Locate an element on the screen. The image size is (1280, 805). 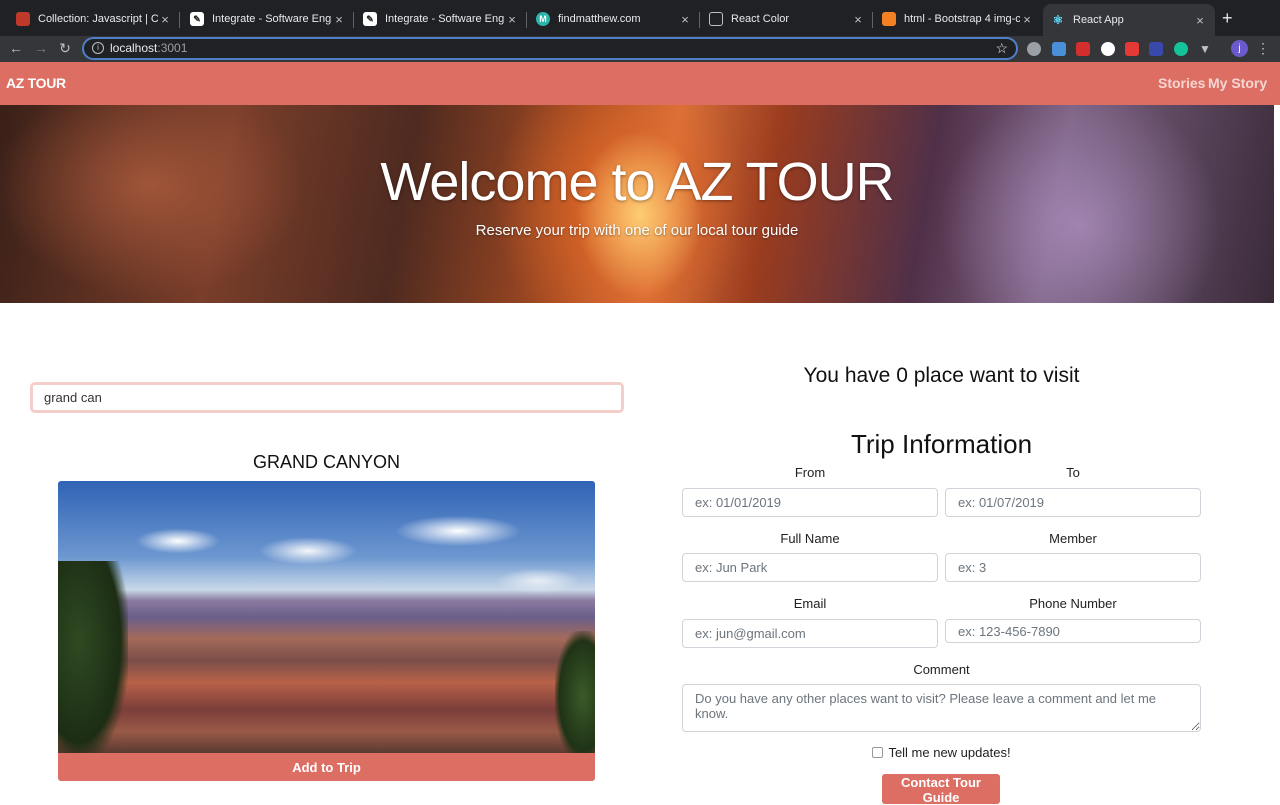
place-title: GRAND CANYON is located at coordinates (326, 462).